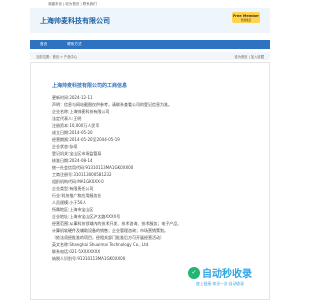 This screenshot has height=300, width=320. What do you see at coordinates (73, 209) in the screenshot?
I see `info-line: 所属地区:上海市宝山区` at bounding box center [73, 209].